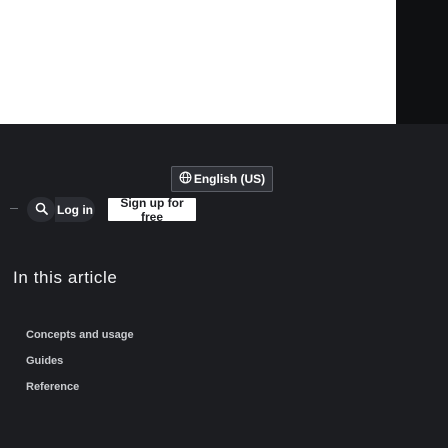 The height and width of the screenshot is (448, 448). I want to click on globe-icon, so click(185, 179).